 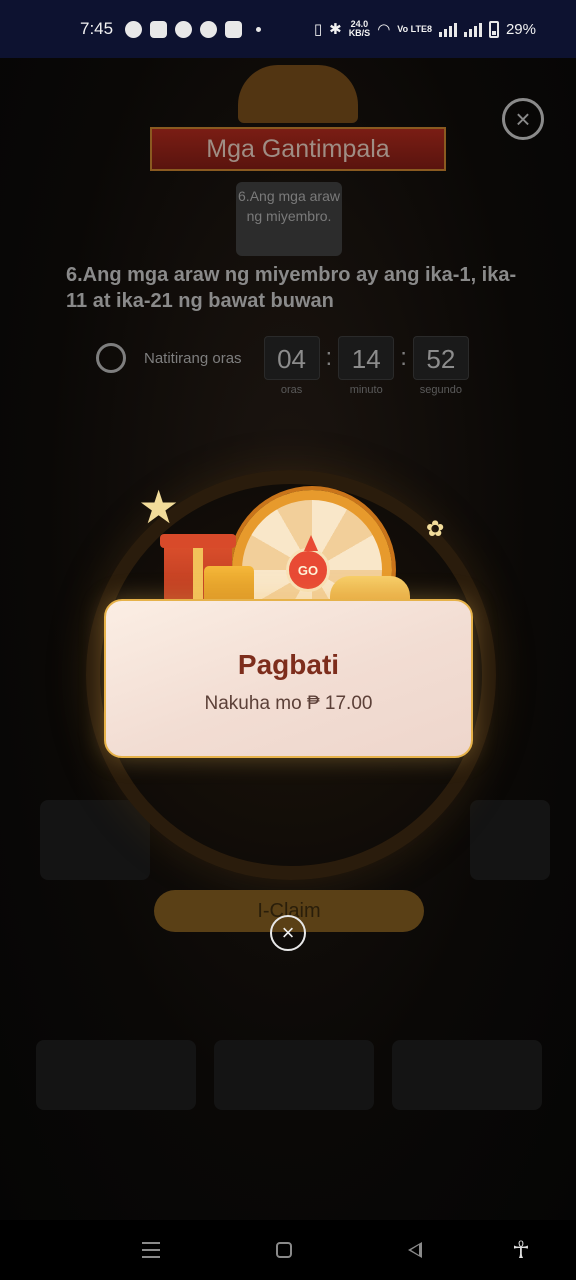 I want to click on battery-icon, so click(x=493, y=29).